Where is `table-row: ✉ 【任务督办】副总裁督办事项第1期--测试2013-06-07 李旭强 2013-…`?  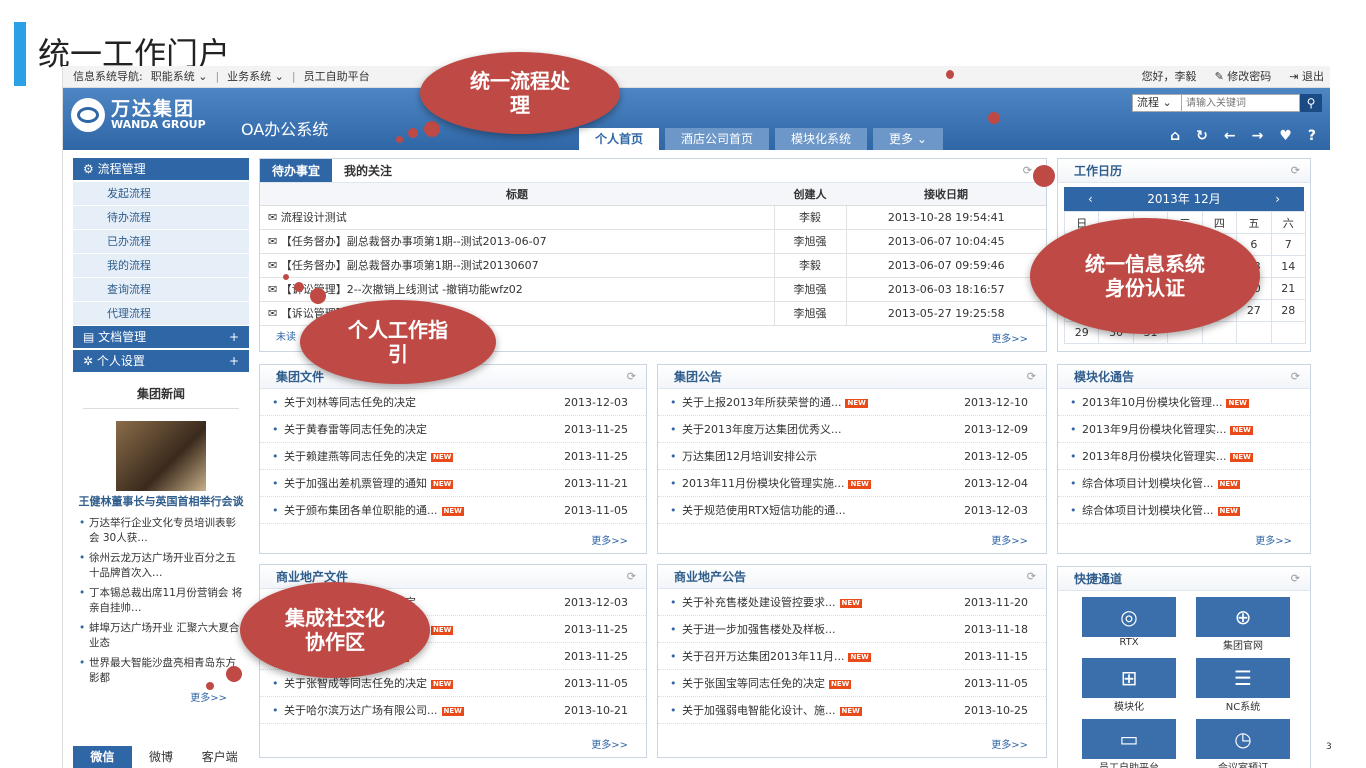 table-row: ✉ 【任务督办】副总裁督办事项第1期--测试2013-06-07 李旭强 2013-… is located at coordinates (653, 241).